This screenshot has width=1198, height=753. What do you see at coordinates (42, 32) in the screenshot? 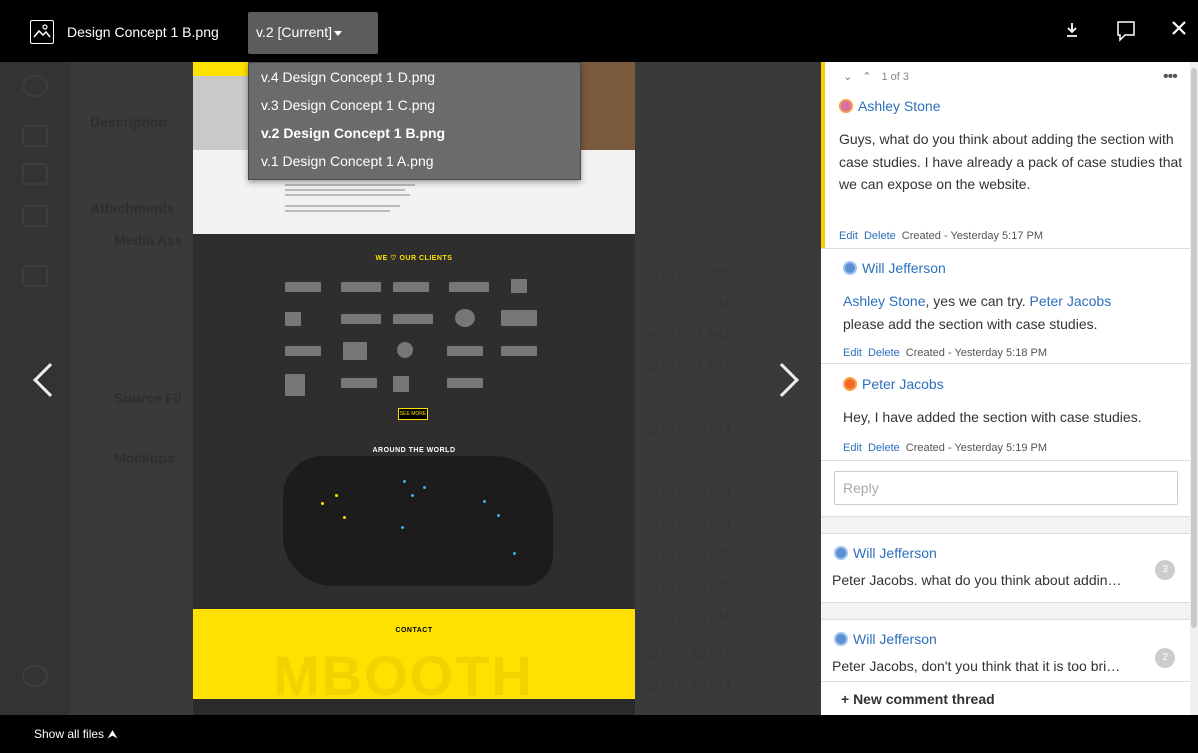
I see `image-file-icon` at bounding box center [42, 32].